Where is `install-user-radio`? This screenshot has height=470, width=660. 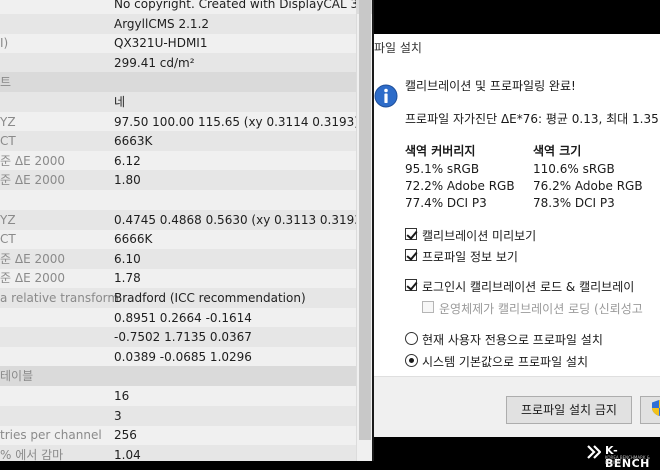 install-user-radio is located at coordinates (411, 338).